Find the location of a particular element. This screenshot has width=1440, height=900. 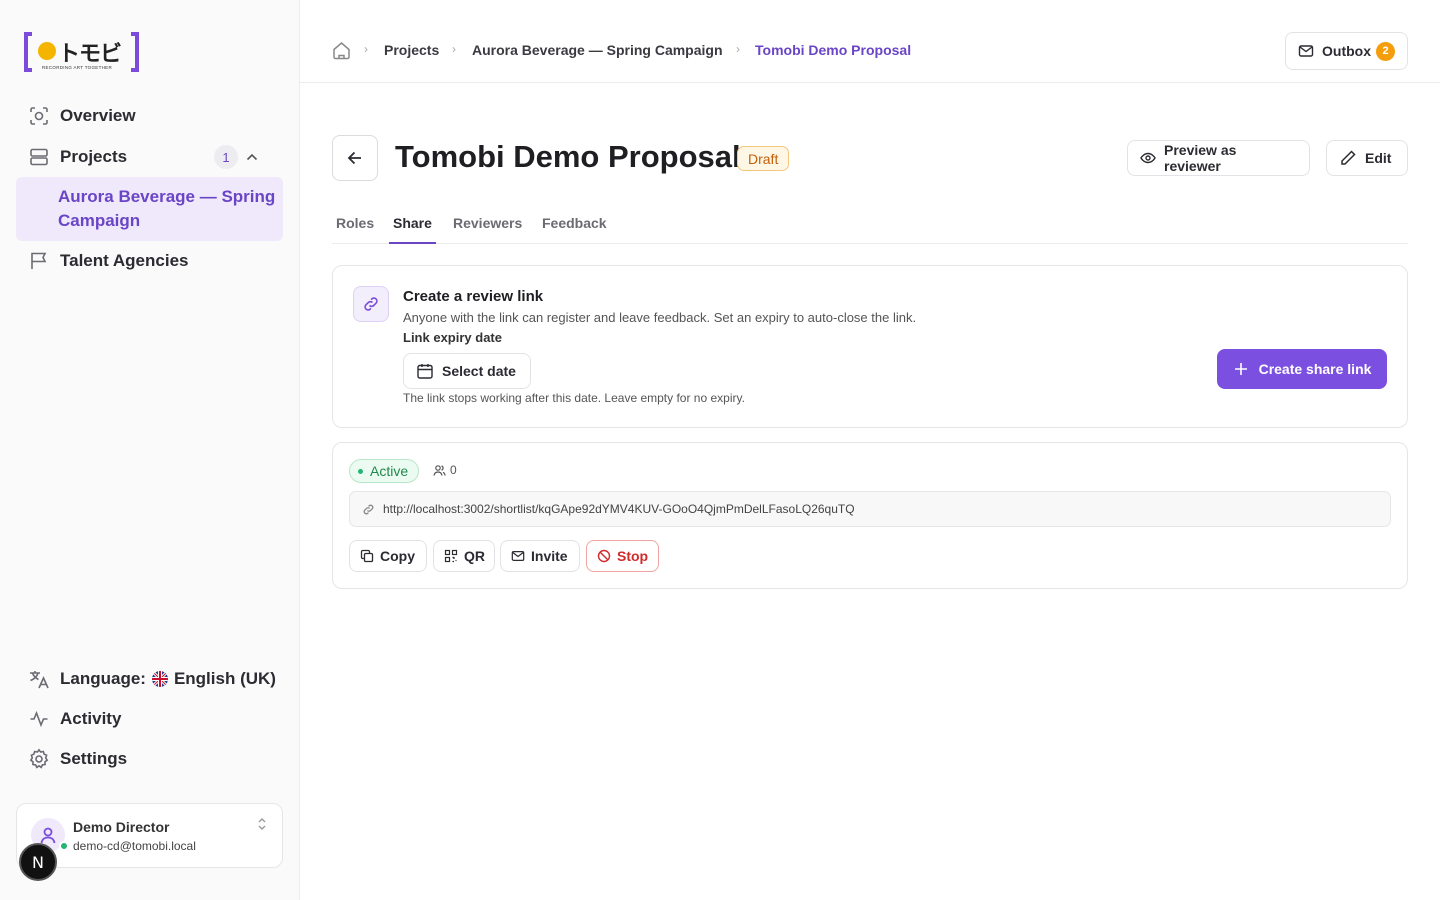

sidebar-item-overview: Overview is located at coordinates (149, 116).